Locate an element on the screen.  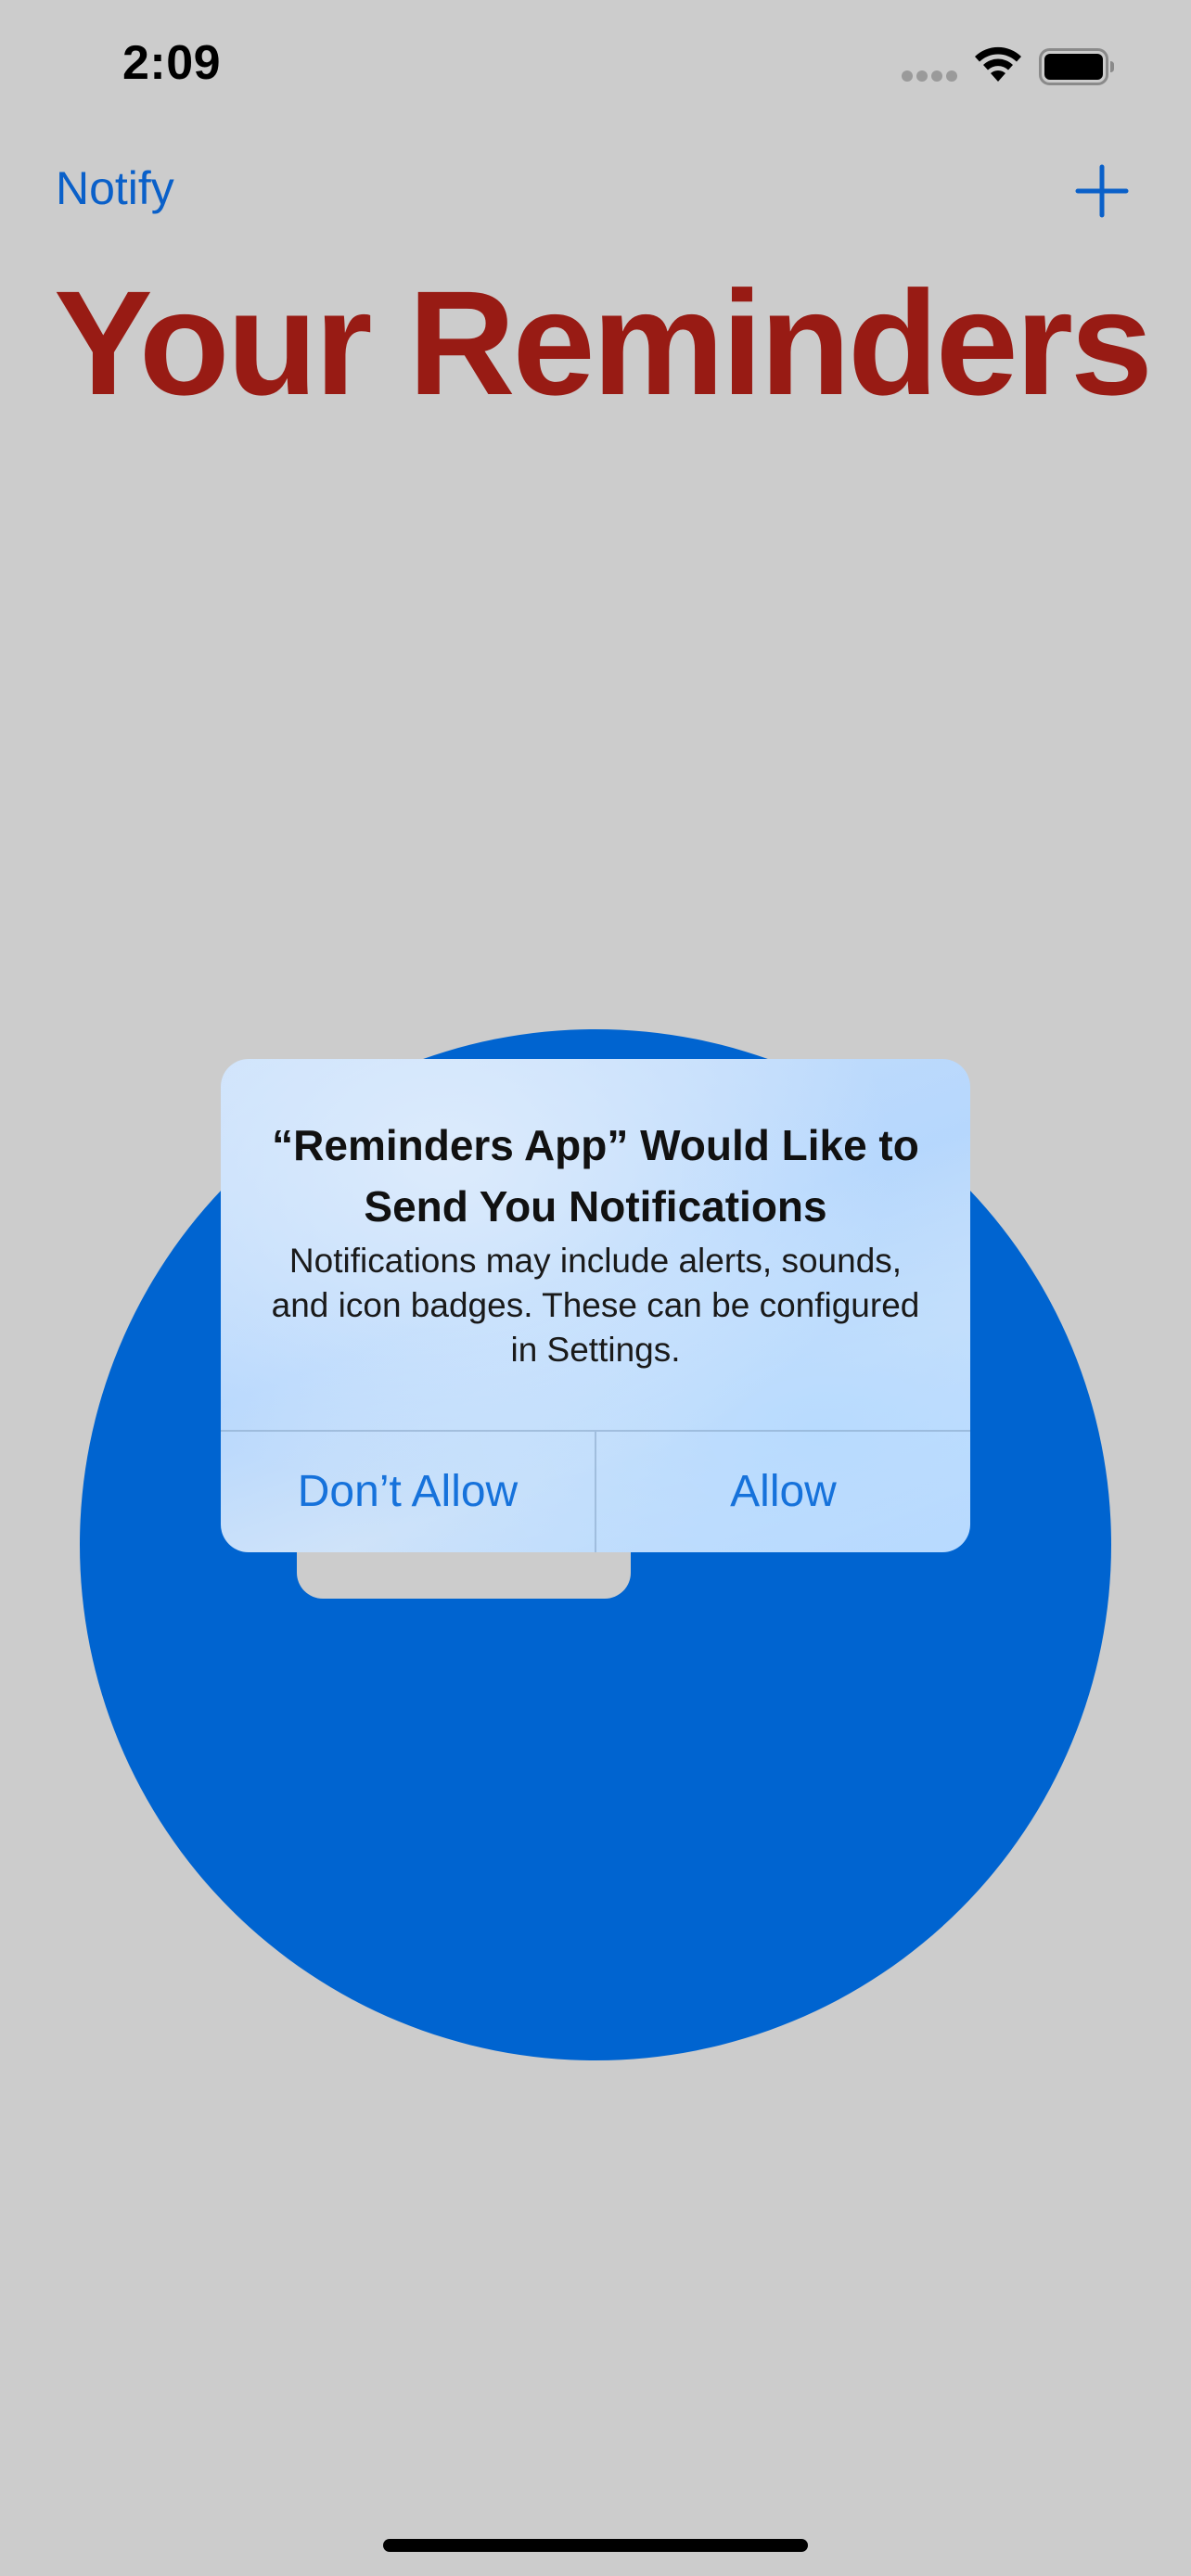
plus-icon is located at coordinates (1102, 191).